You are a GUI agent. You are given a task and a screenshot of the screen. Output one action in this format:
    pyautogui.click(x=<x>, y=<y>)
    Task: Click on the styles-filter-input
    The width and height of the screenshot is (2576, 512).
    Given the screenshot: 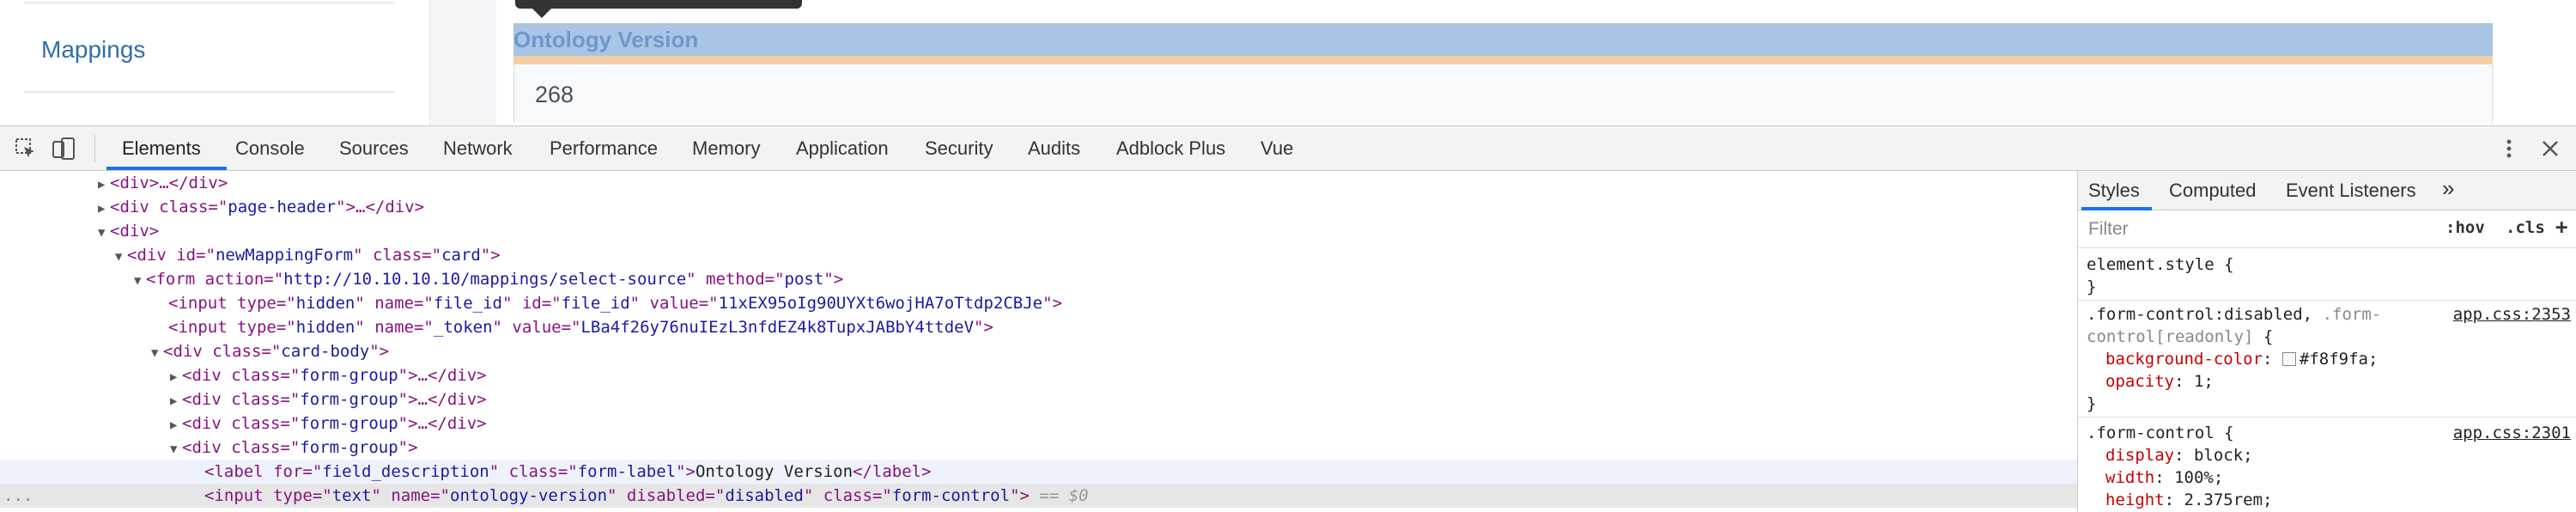 What is the action you would take?
    pyautogui.click(x=2251, y=229)
    